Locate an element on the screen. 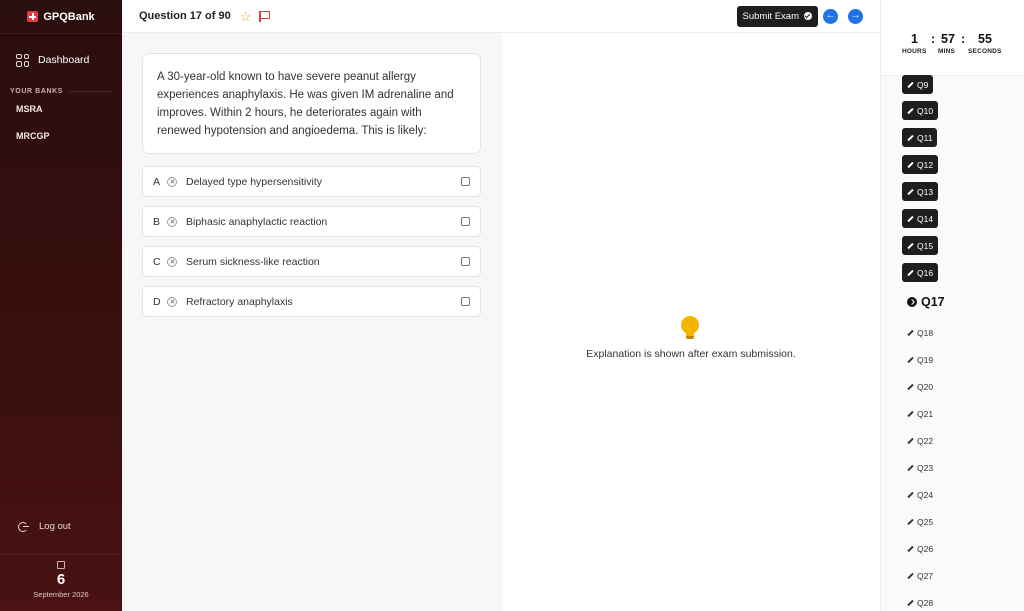 Image resolution: width=1024 pixels, height=611 pixels. question-nav-item-q10: Q10 is located at coordinates (920, 110).